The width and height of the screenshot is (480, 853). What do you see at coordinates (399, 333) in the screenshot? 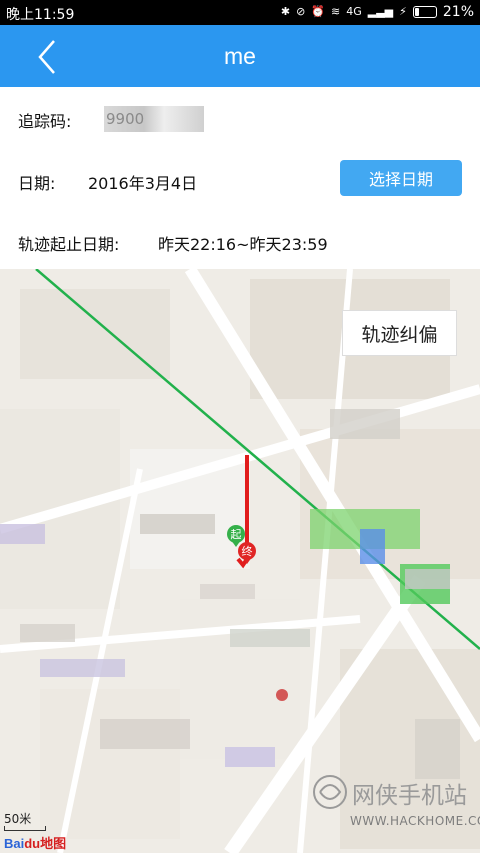
I see `track-correction-button: 轨迹纠偏` at bounding box center [399, 333].